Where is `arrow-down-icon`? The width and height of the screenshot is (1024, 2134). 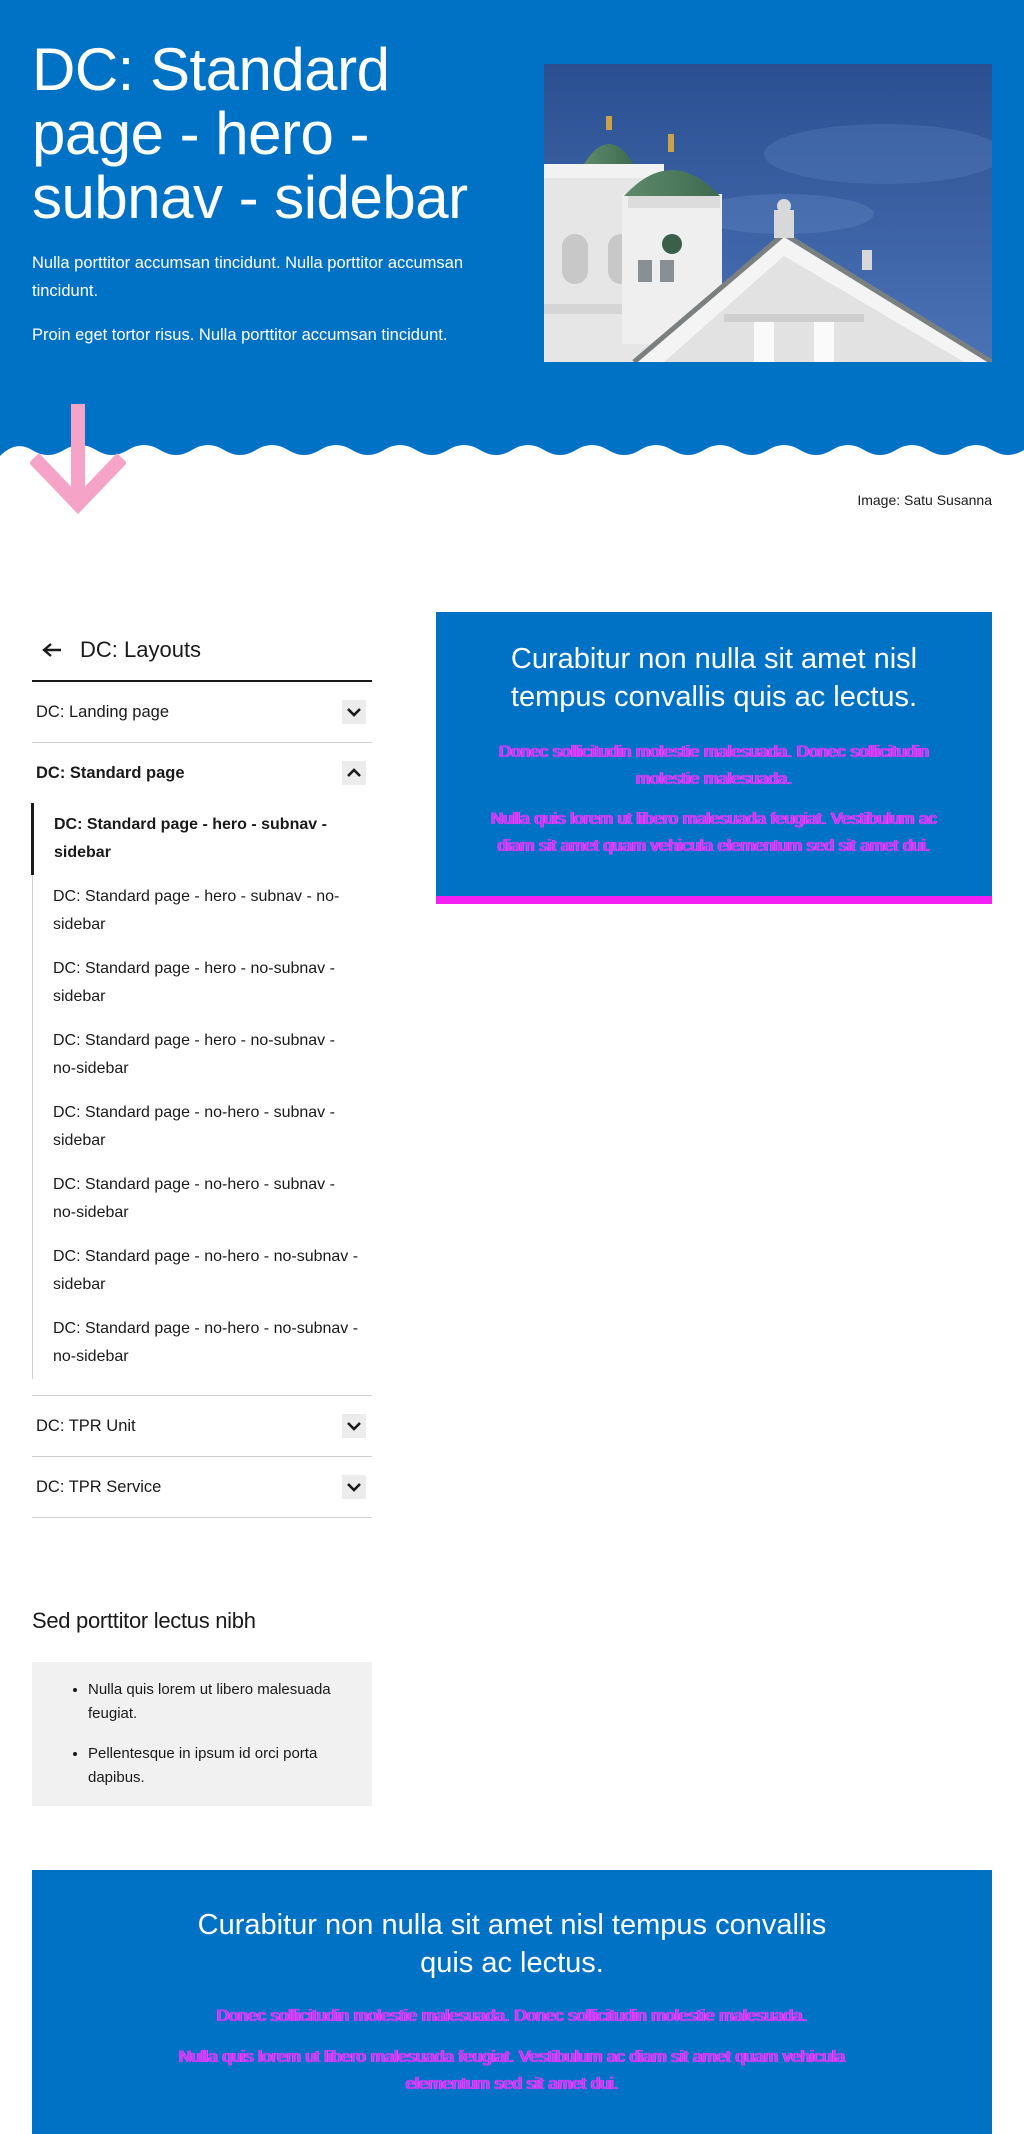 arrow-down-icon is located at coordinates (78, 459).